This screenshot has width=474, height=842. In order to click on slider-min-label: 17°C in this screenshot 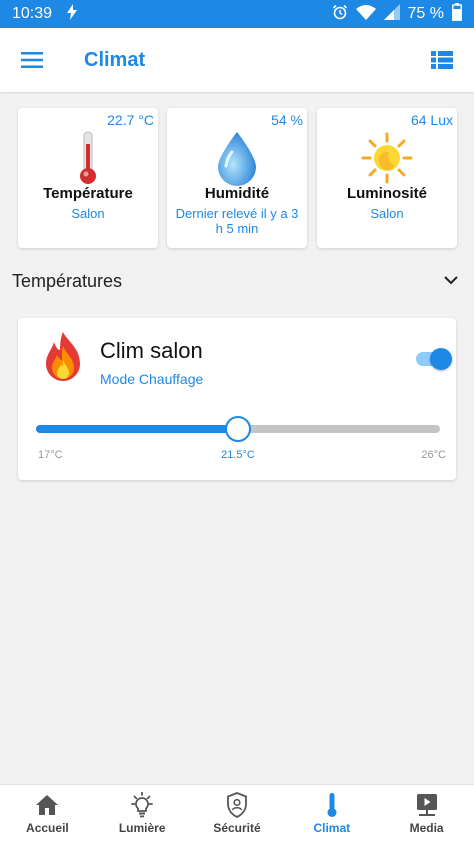, I will do `click(50, 455)`.